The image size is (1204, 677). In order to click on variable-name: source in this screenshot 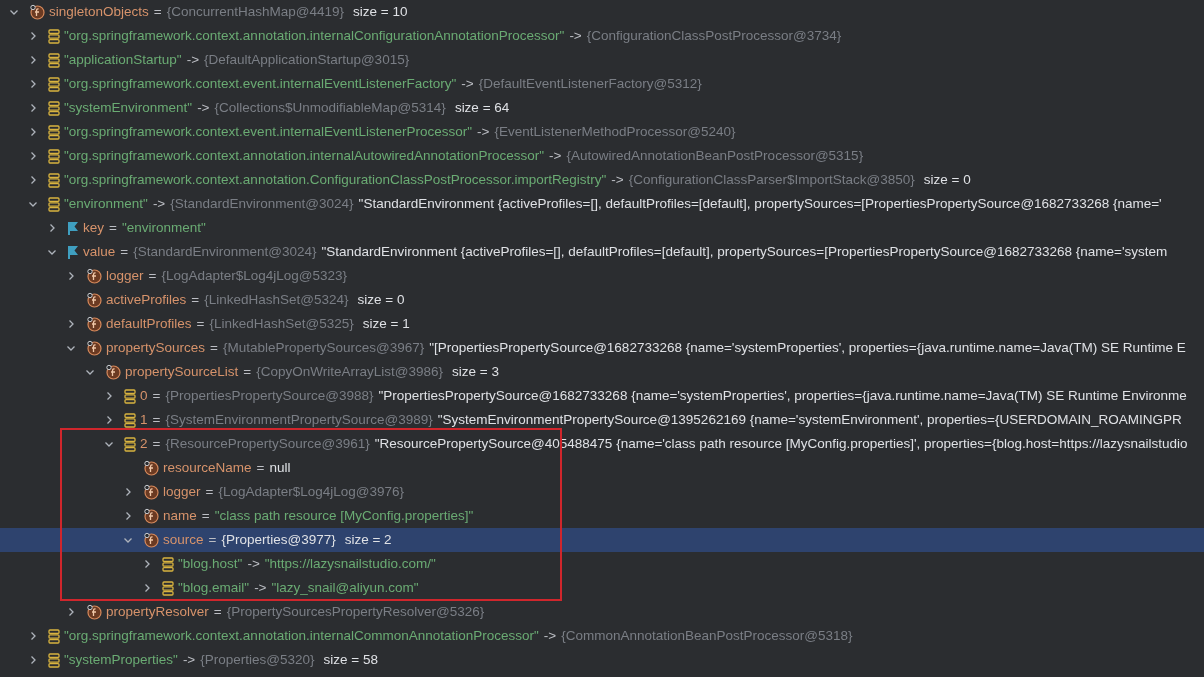, I will do `click(183, 539)`.